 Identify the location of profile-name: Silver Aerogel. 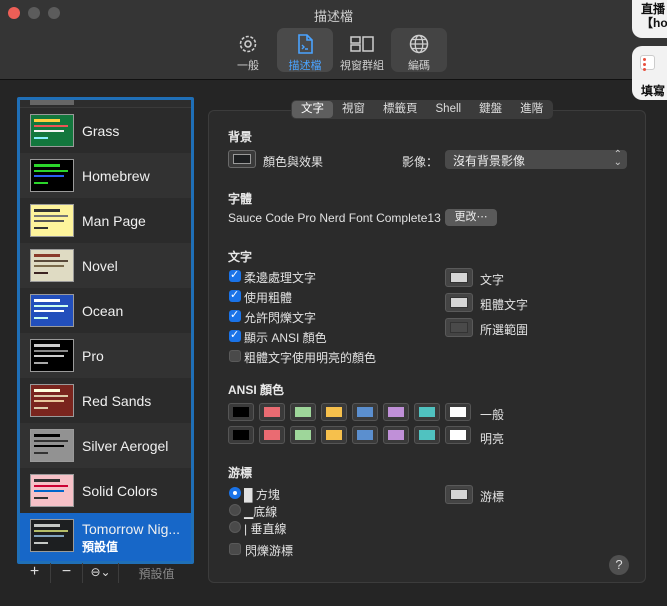
(125, 446).